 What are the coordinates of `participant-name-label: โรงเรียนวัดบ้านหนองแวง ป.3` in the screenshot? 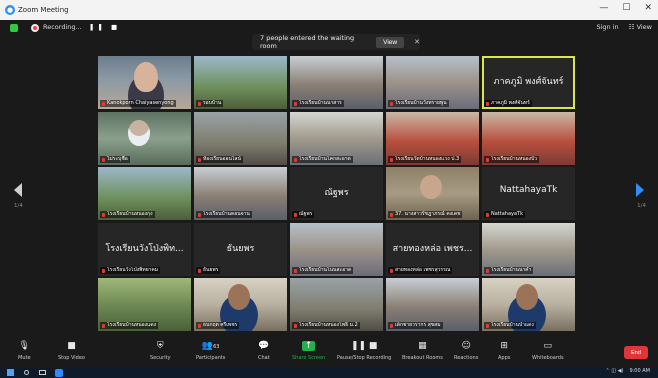 It's located at (425, 159).